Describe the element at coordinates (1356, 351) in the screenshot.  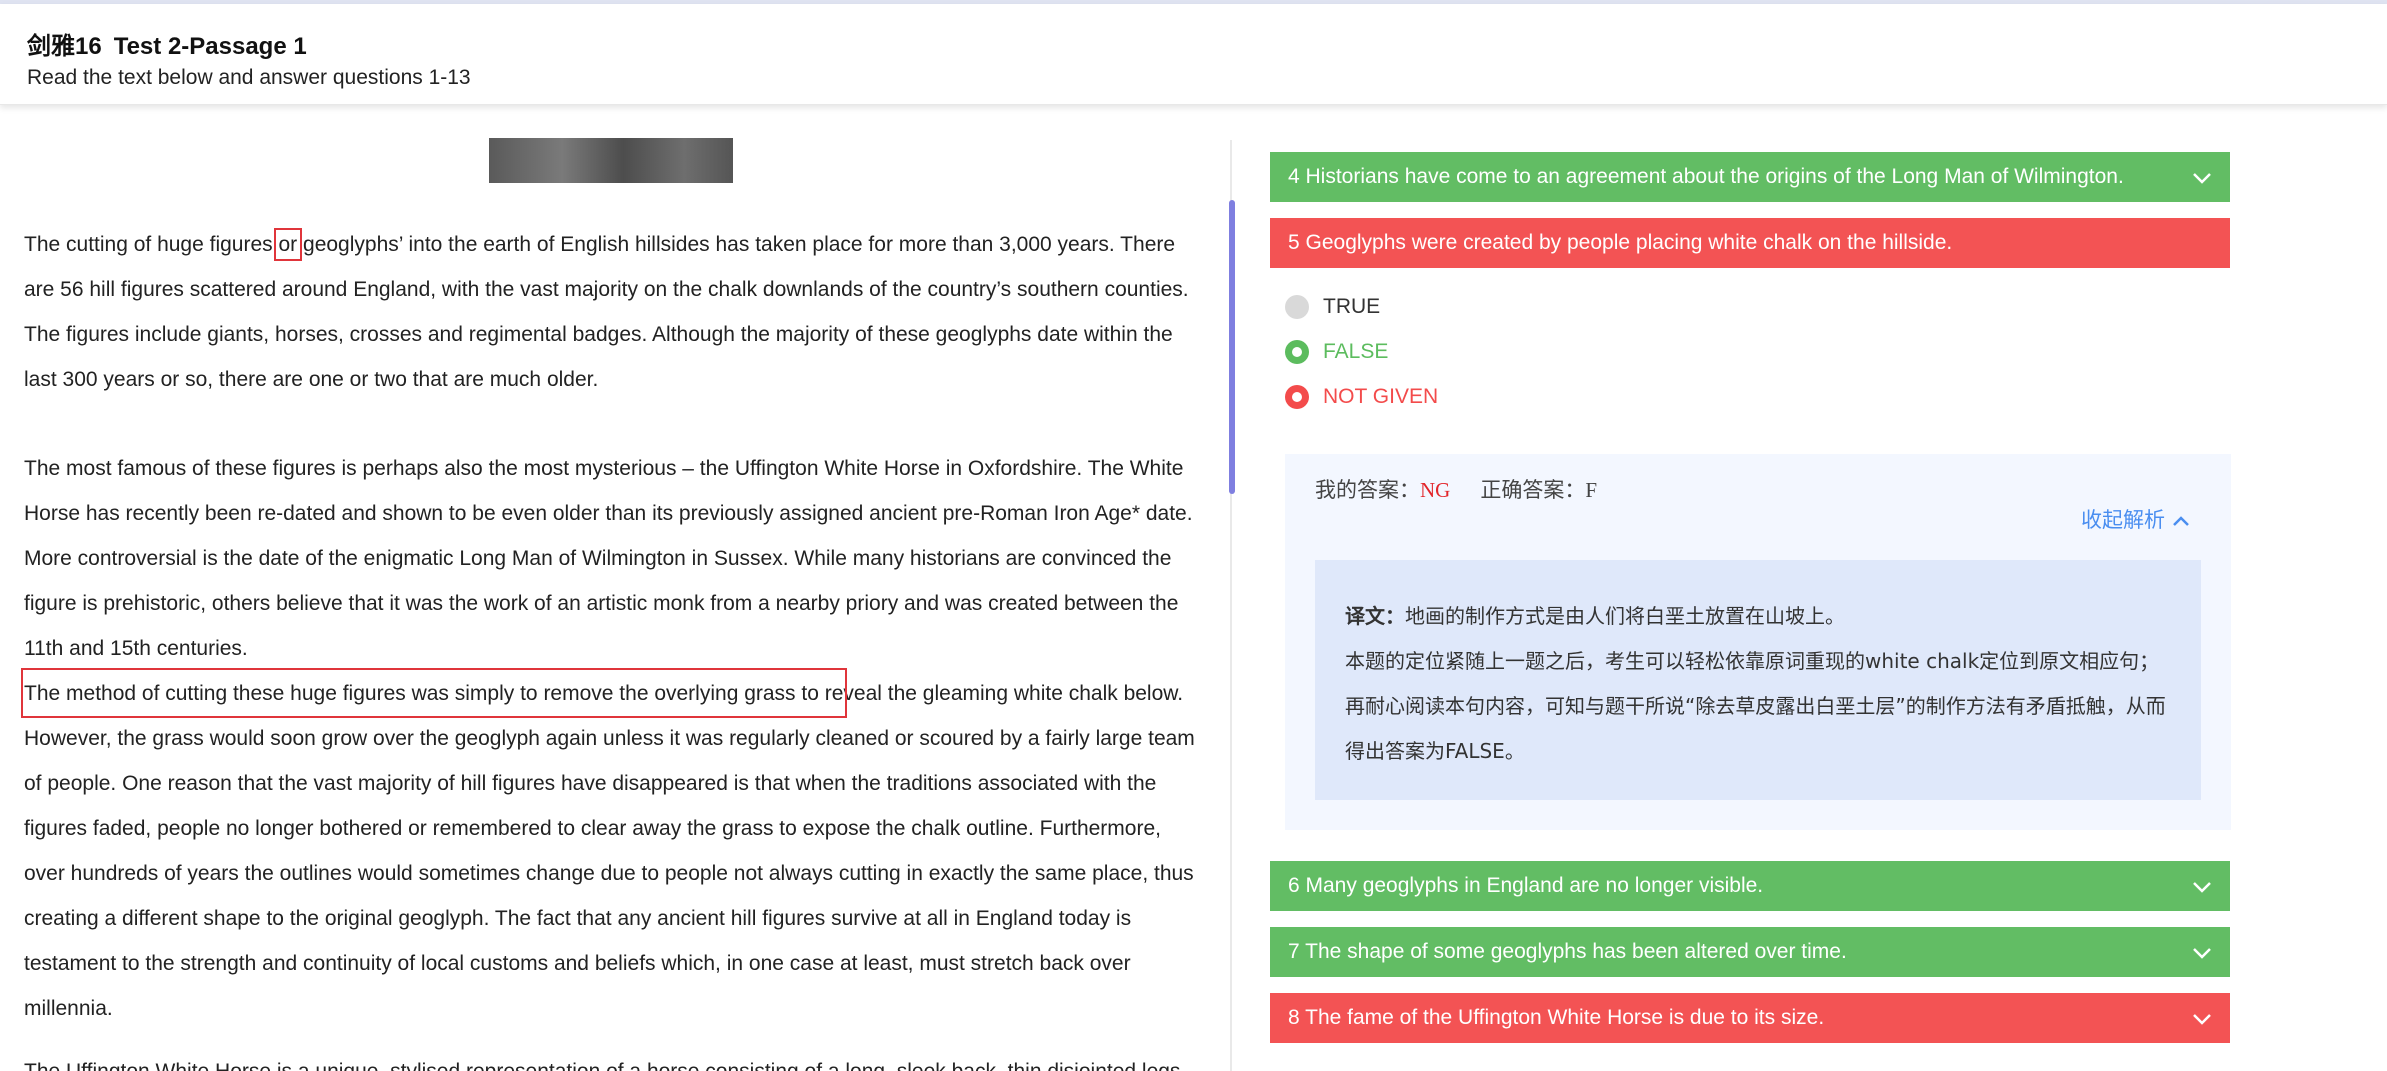
I see `option-false-label: FALSE` at that location.